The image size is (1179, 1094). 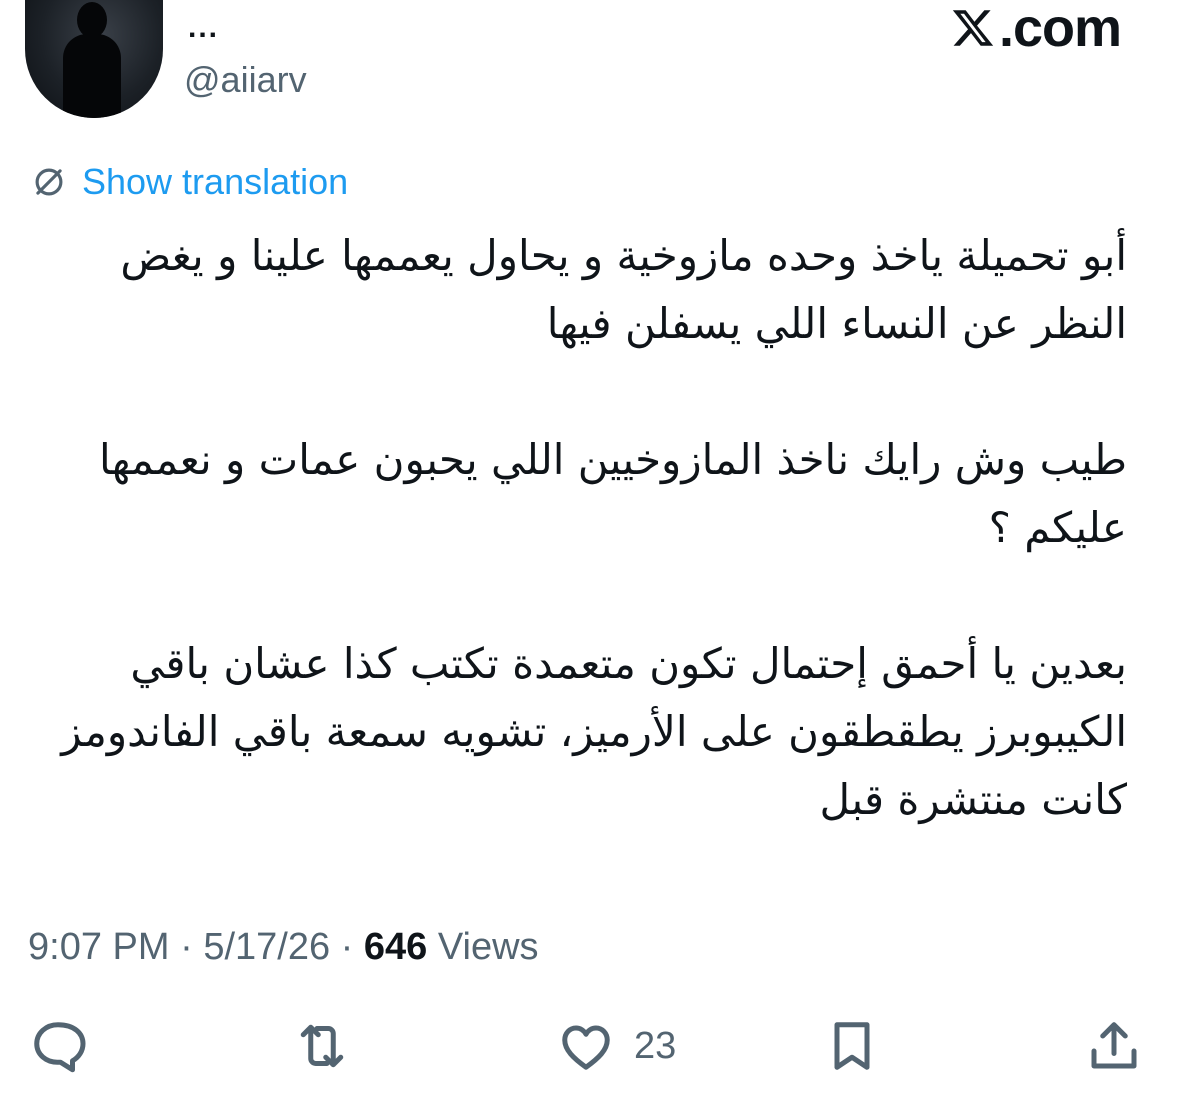 I want to click on show-translation-label: Show translation, so click(x=215, y=181).